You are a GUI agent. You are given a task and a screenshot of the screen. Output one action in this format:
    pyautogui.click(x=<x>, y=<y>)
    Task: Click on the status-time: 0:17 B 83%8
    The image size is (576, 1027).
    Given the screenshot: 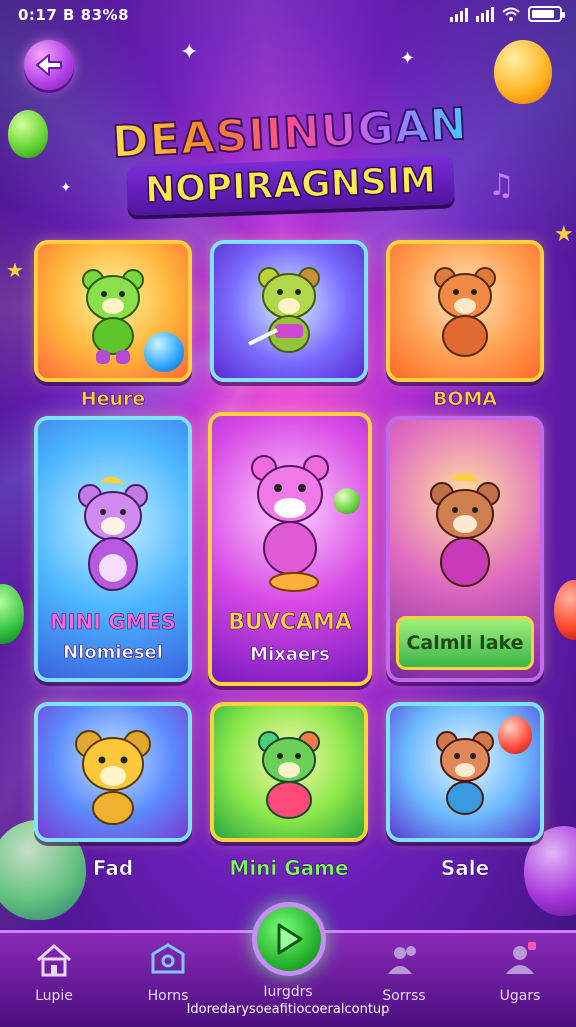 What is the action you would take?
    pyautogui.click(x=74, y=15)
    